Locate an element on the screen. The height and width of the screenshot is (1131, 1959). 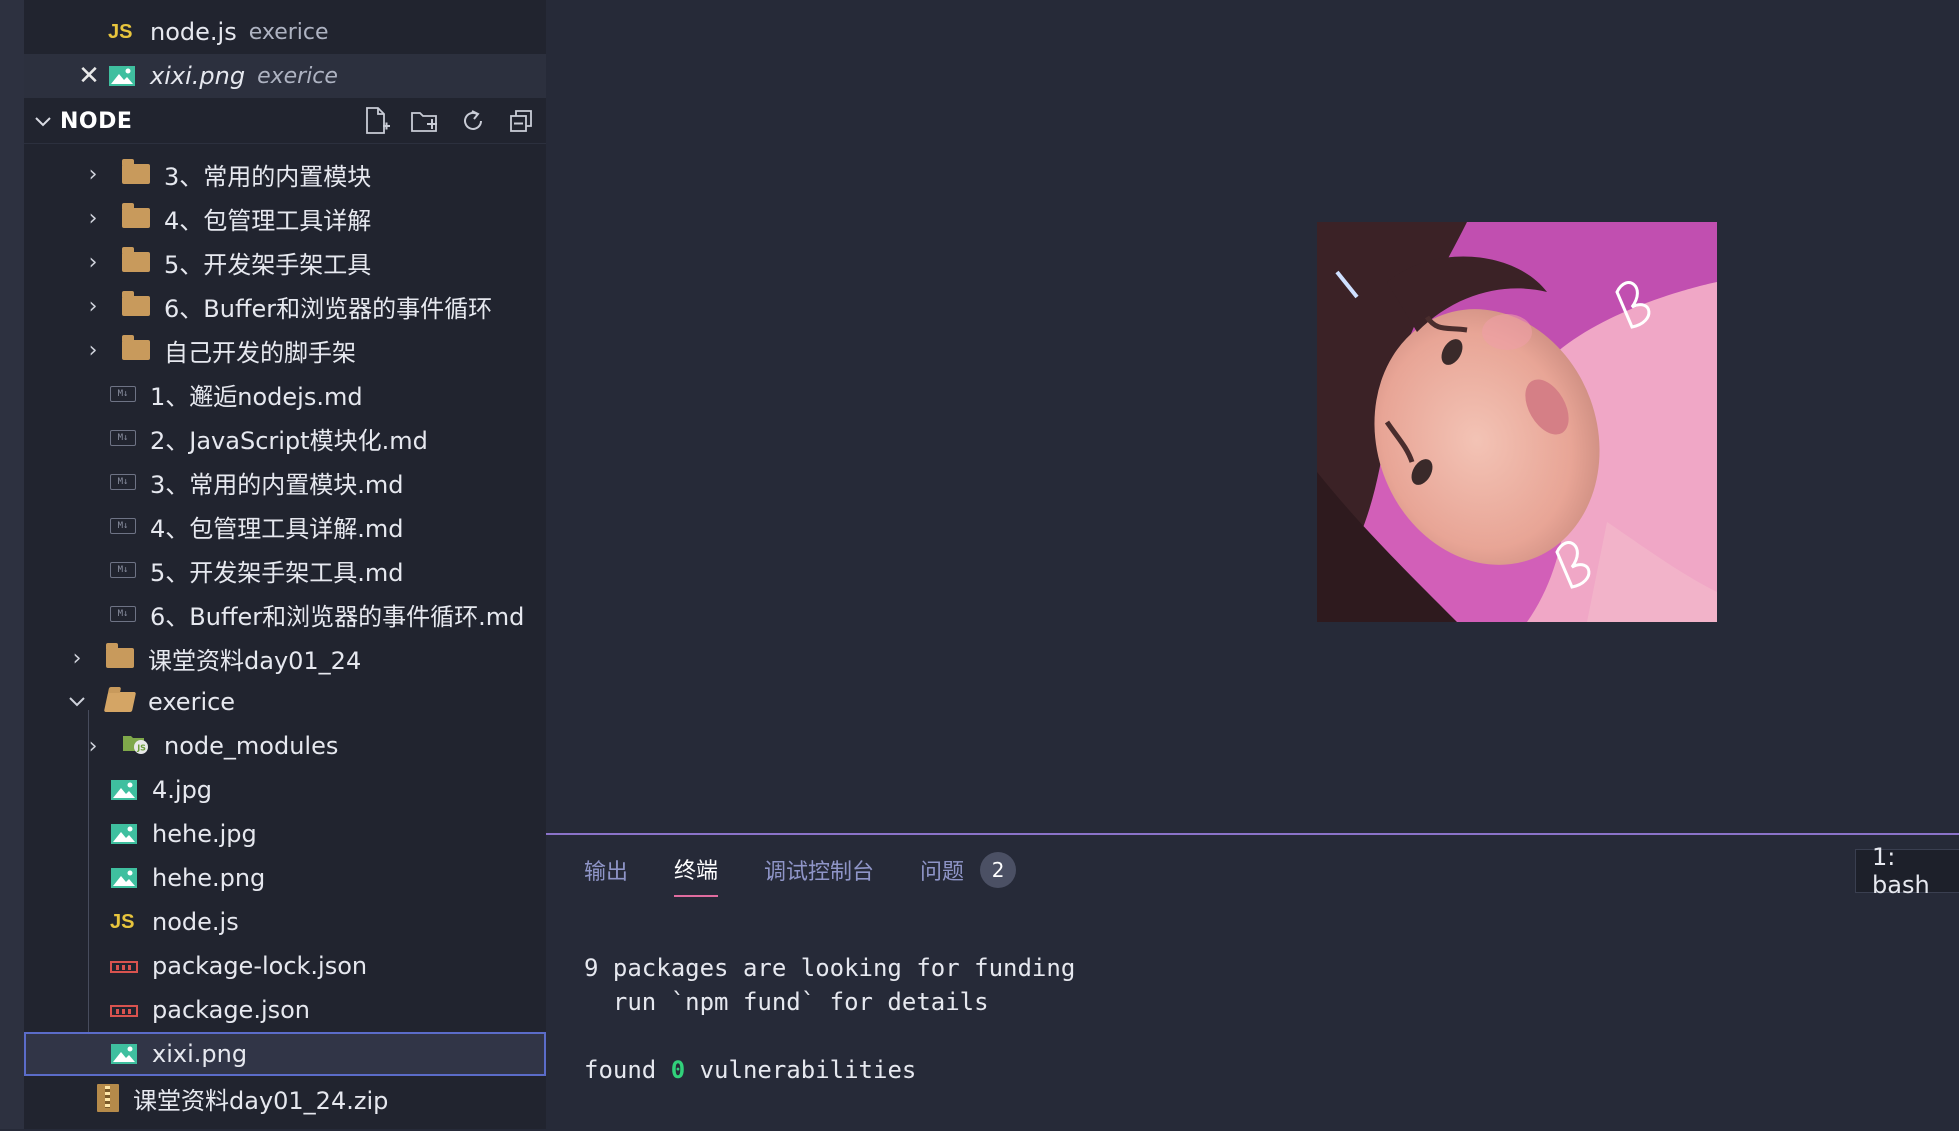
tree-item-label: 6、Buffer和浏览器的事件循环 is located at coordinates (328, 308).